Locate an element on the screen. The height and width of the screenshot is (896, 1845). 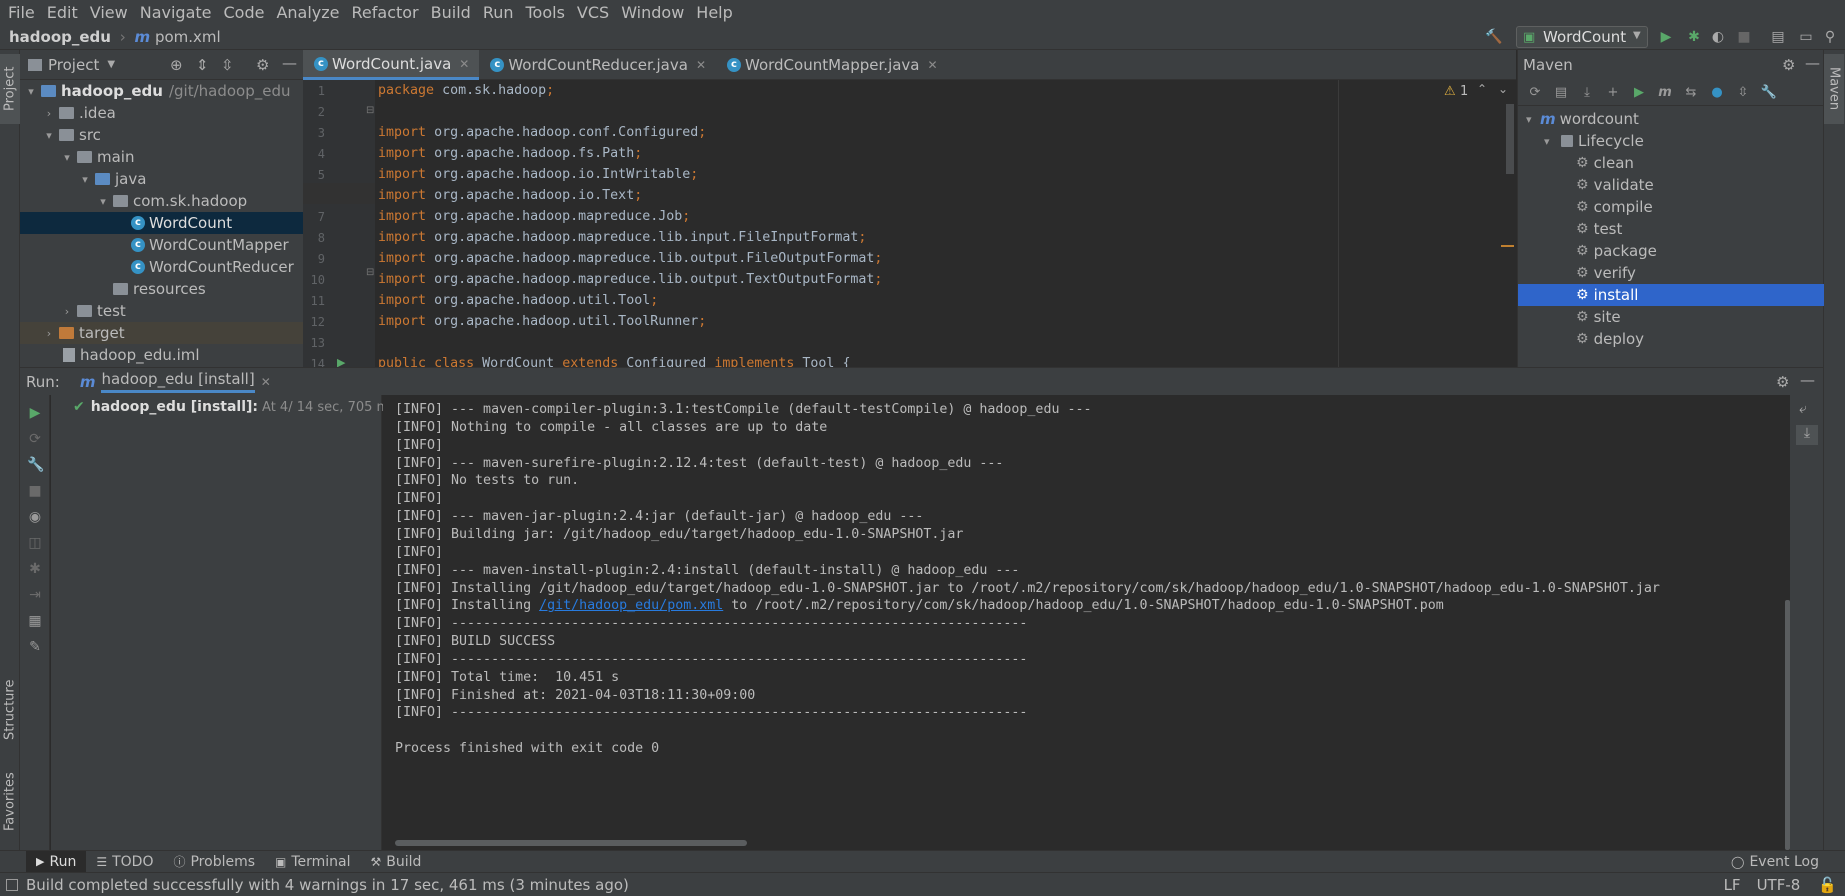
menu-window: Window is located at coordinates (652, 12).